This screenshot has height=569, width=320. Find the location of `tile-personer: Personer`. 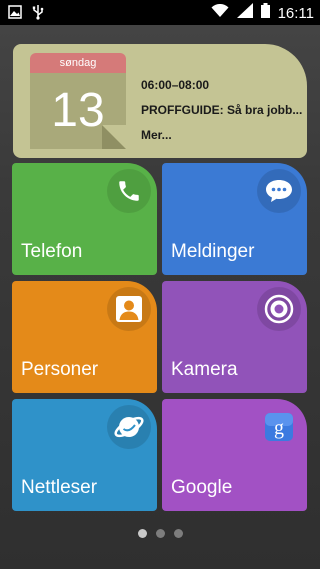

tile-personer: Personer is located at coordinates (84, 337).